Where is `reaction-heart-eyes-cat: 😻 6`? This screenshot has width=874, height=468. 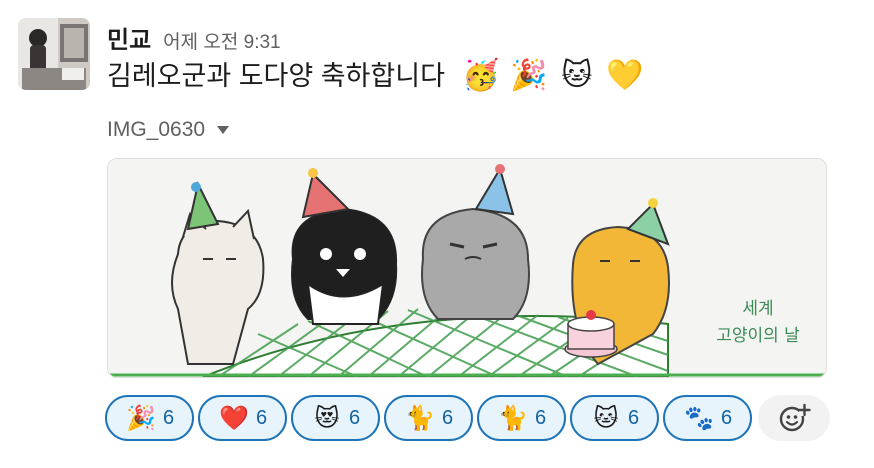
reaction-heart-eyes-cat: 😻 6 is located at coordinates (335, 418).